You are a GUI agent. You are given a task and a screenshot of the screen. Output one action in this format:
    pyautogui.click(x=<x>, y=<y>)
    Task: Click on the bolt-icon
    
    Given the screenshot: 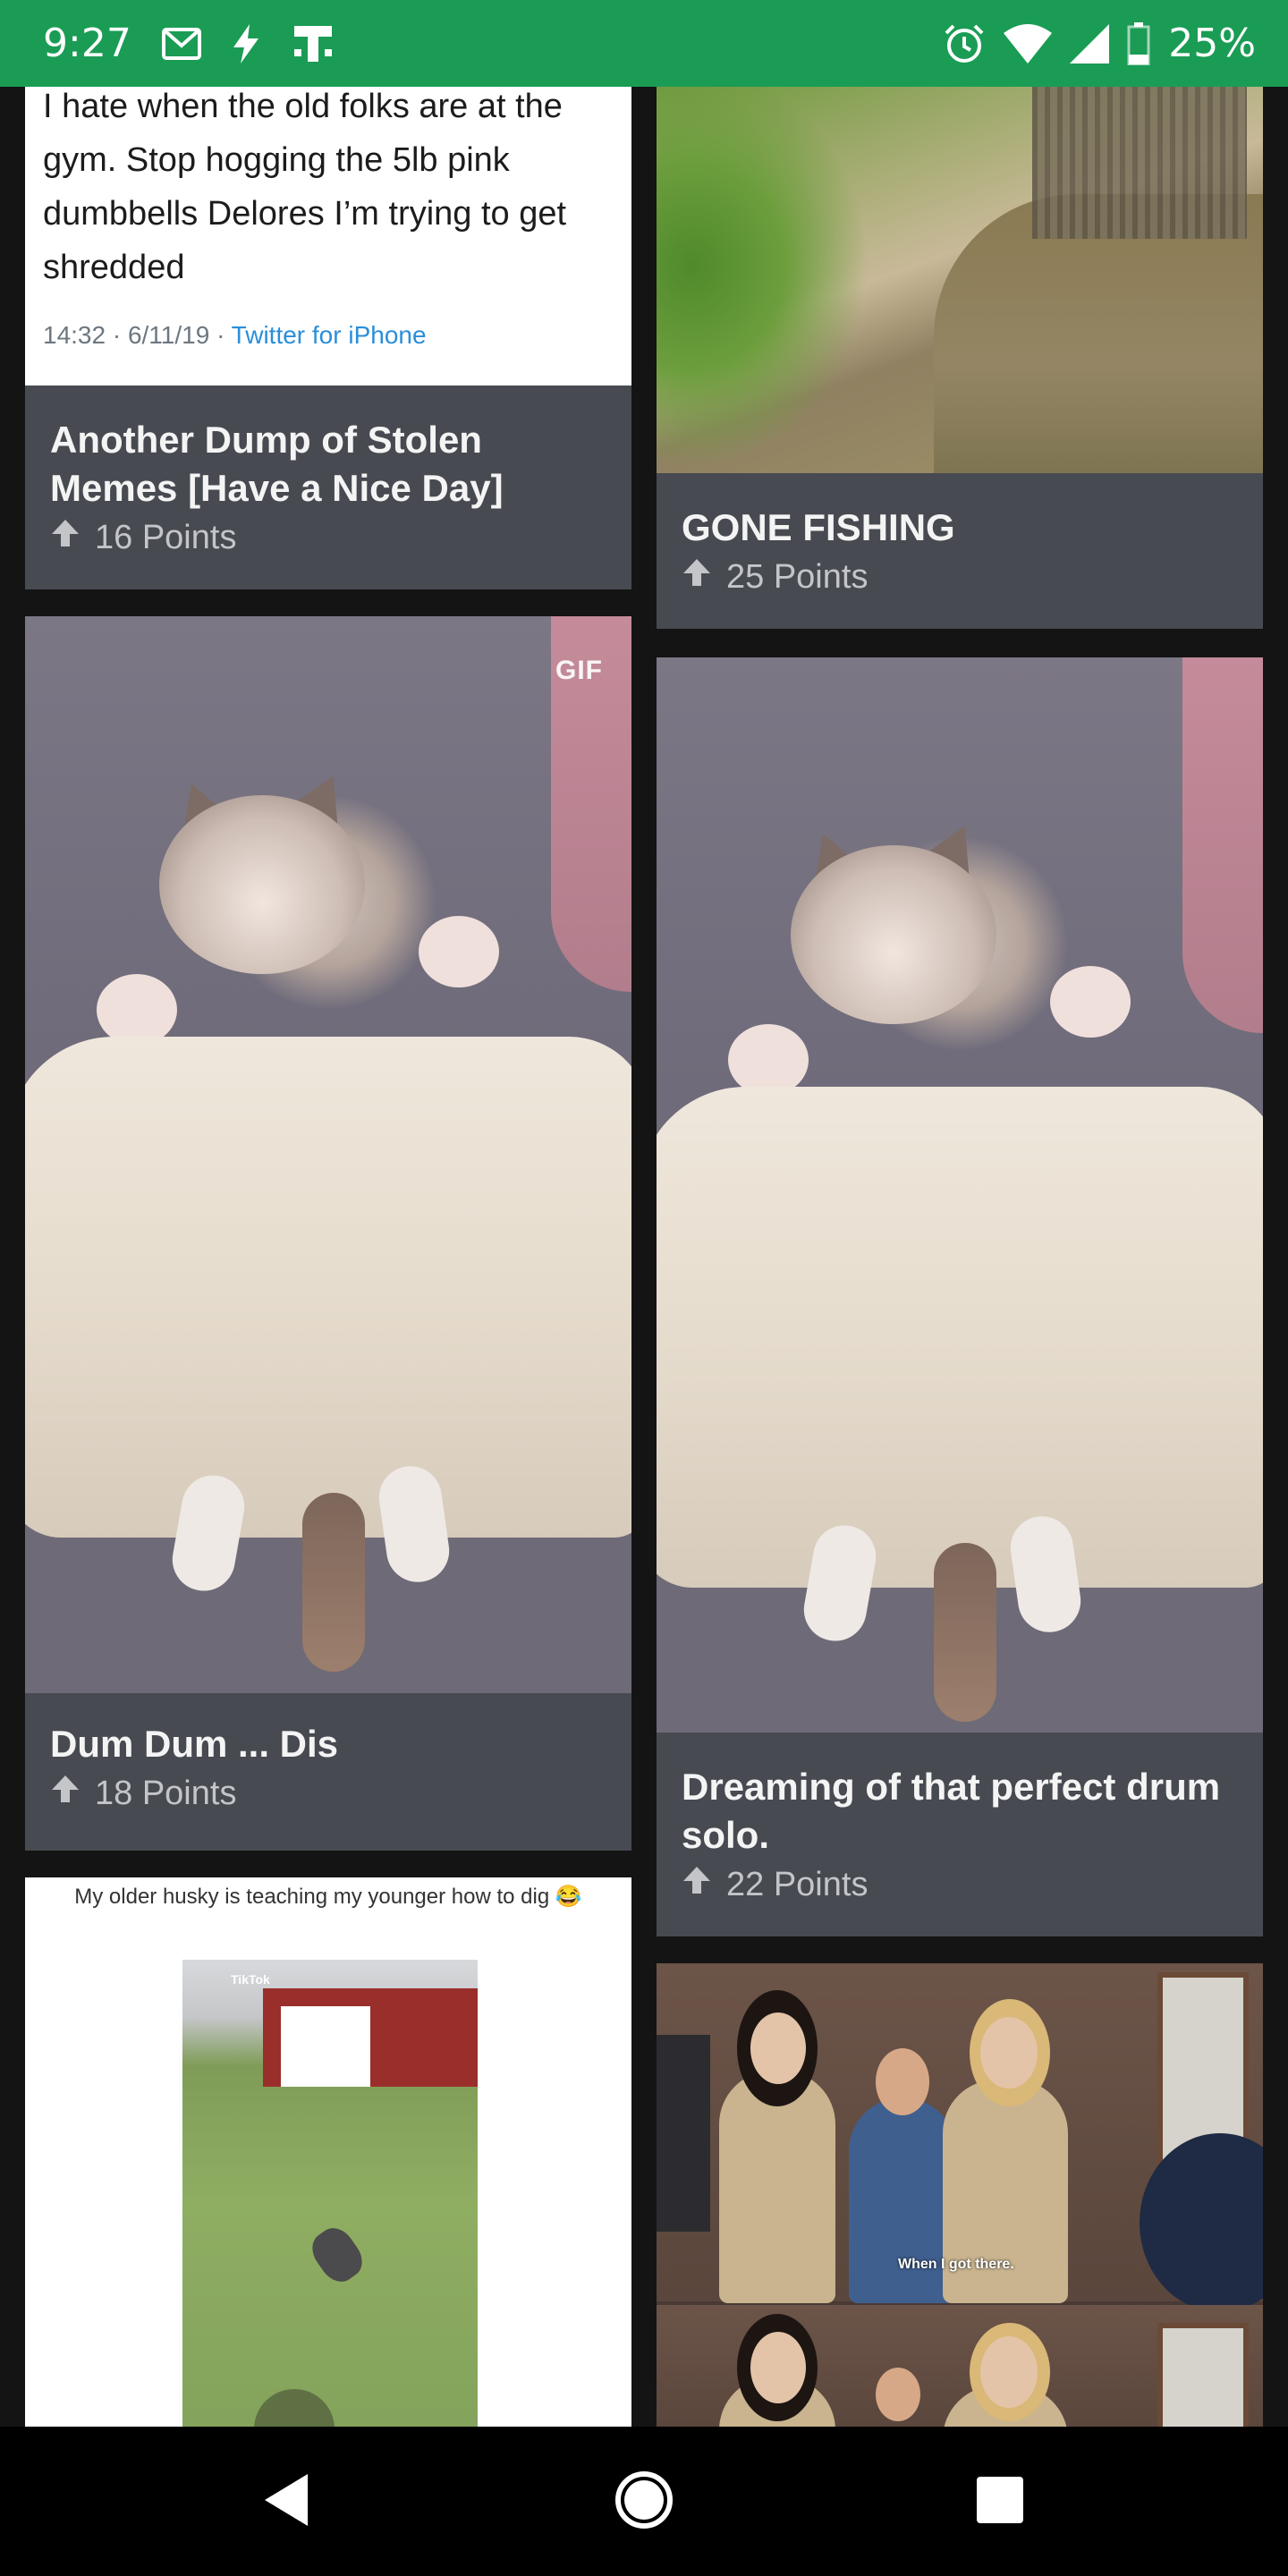 What is the action you would take?
    pyautogui.click(x=246, y=43)
    